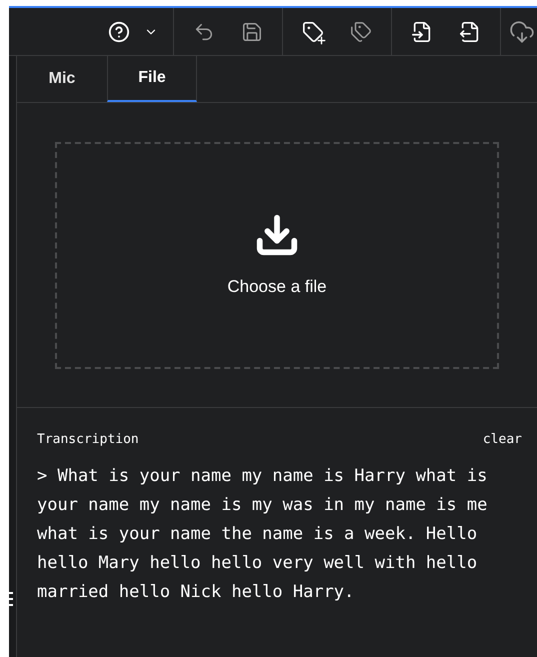 The width and height of the screenshot is (537, 657). I want to click on tab: Mic, so click(62, 79).